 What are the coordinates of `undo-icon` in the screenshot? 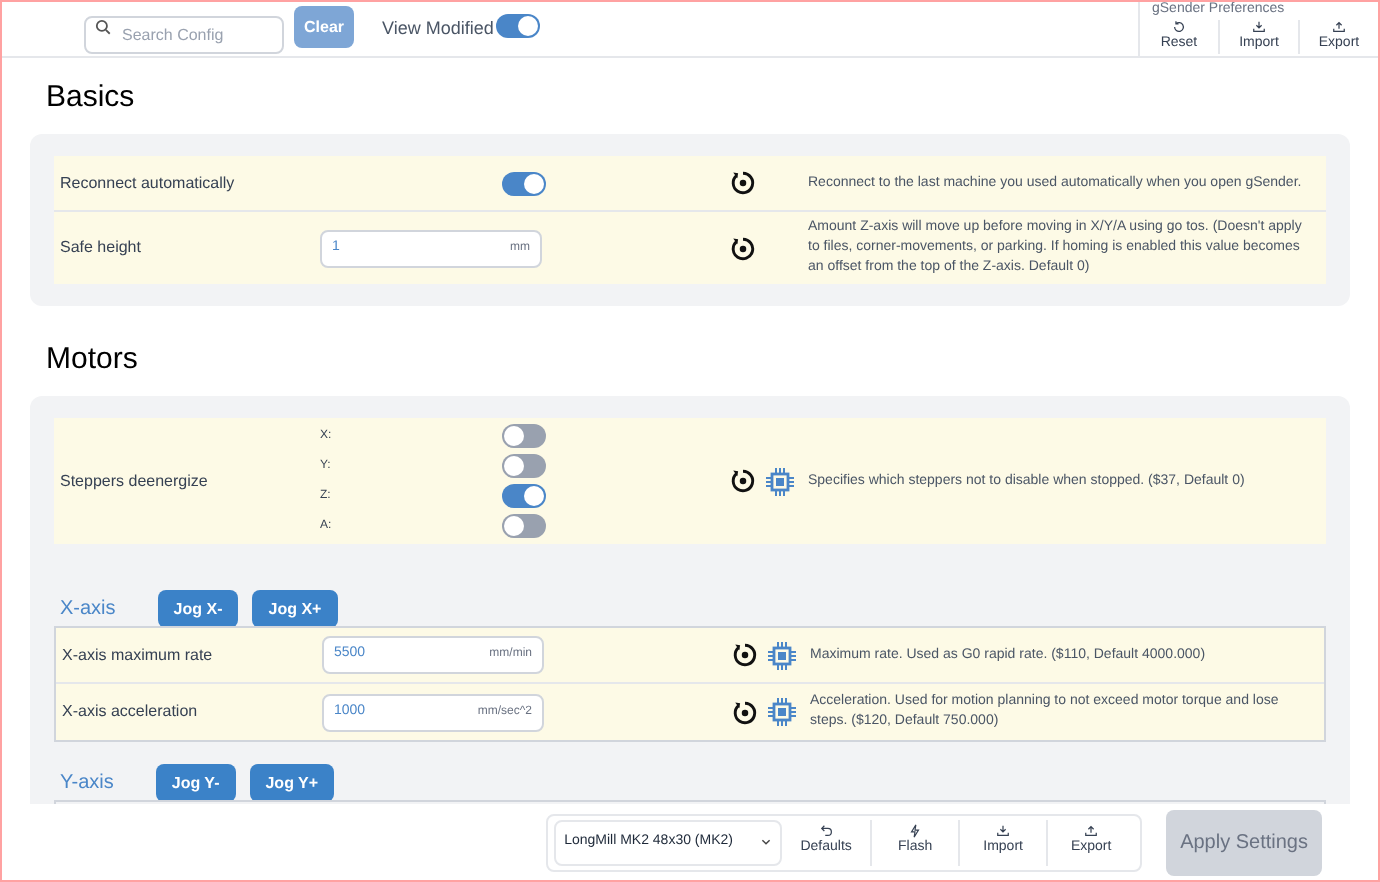 It's located at (826, 831).